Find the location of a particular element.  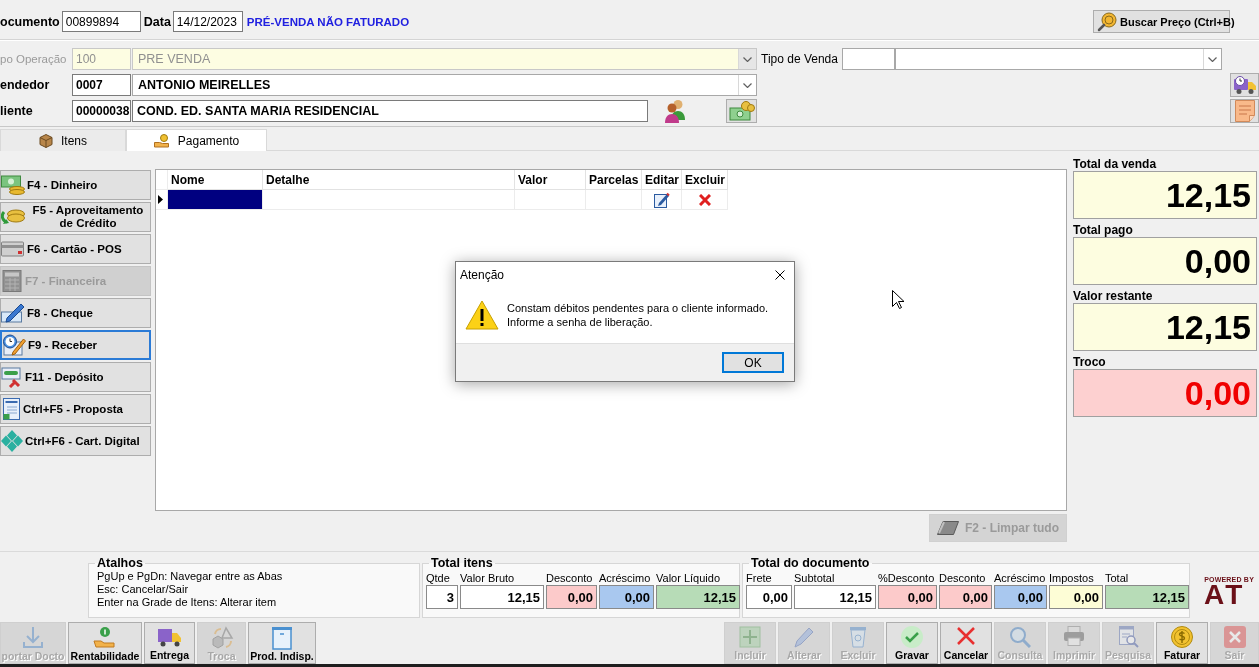

clock-pen-icon is located at coordinates (14, 345).